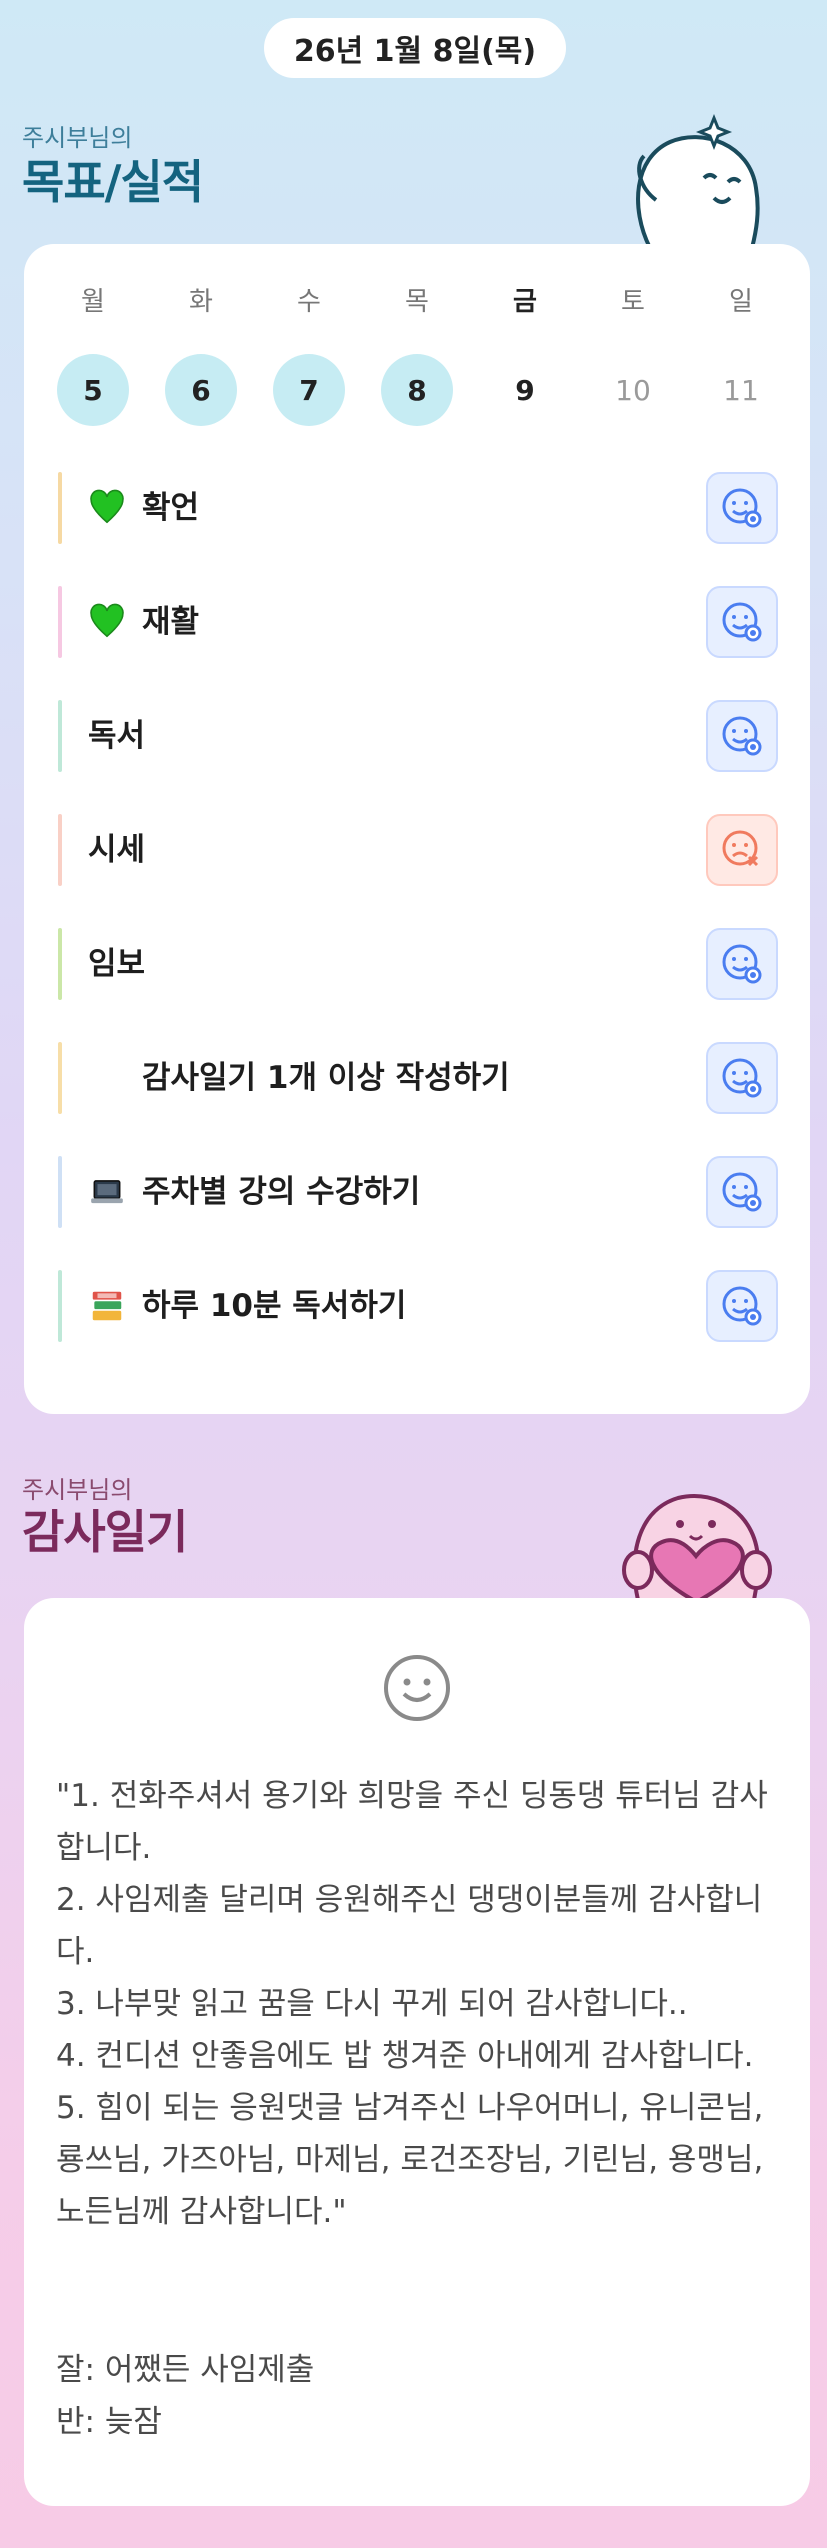  I want to click on fail-status-button, so click(742, 850).